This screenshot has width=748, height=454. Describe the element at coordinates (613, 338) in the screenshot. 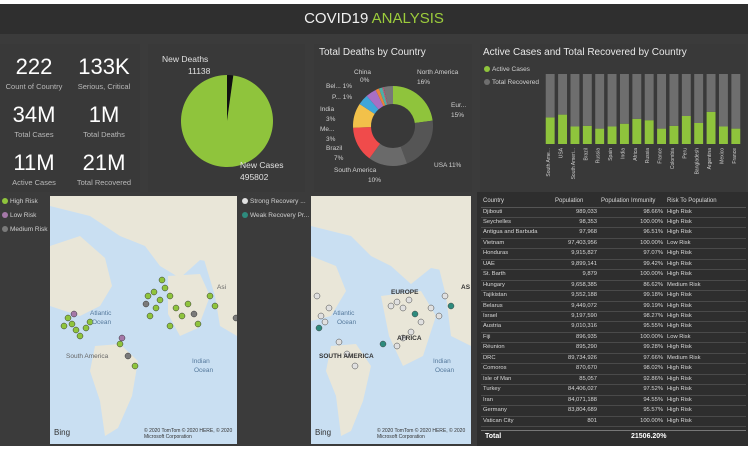

I see `table-row: Fiji 896,935 100.00% Low Risk` at that location.